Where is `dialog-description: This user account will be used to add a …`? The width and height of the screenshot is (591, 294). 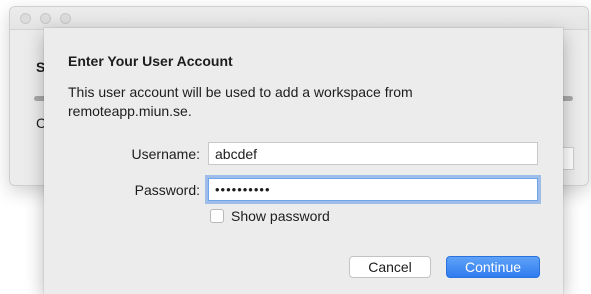
dialog-description: This user account will be used to add a … is located at coordinates (240, 101).